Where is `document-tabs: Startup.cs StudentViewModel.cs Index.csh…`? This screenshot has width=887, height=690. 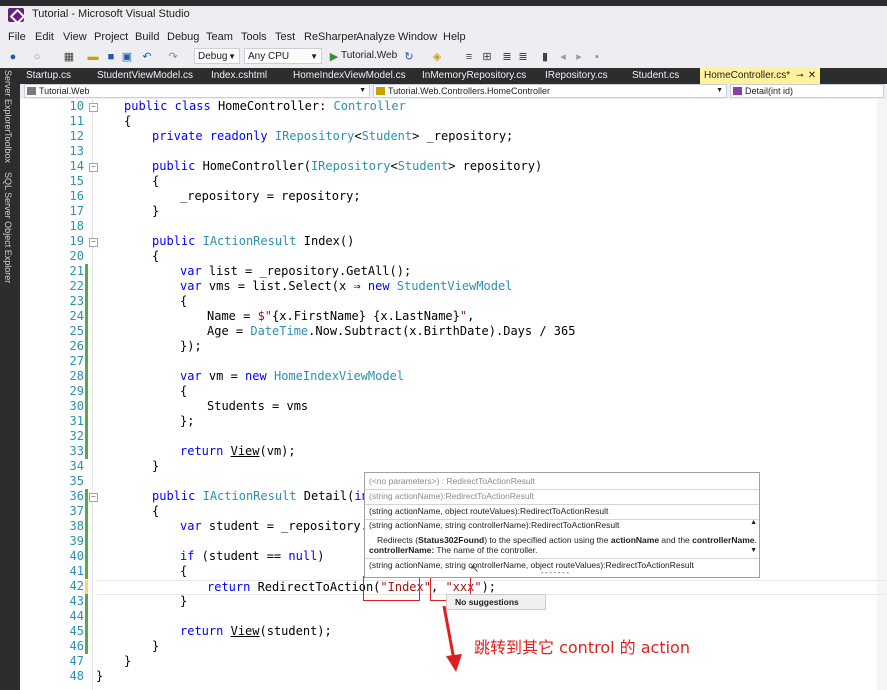 document-tabs: Startup.cs StudentViewModel.cs Index.csh… is located at coordinates (453, 76).